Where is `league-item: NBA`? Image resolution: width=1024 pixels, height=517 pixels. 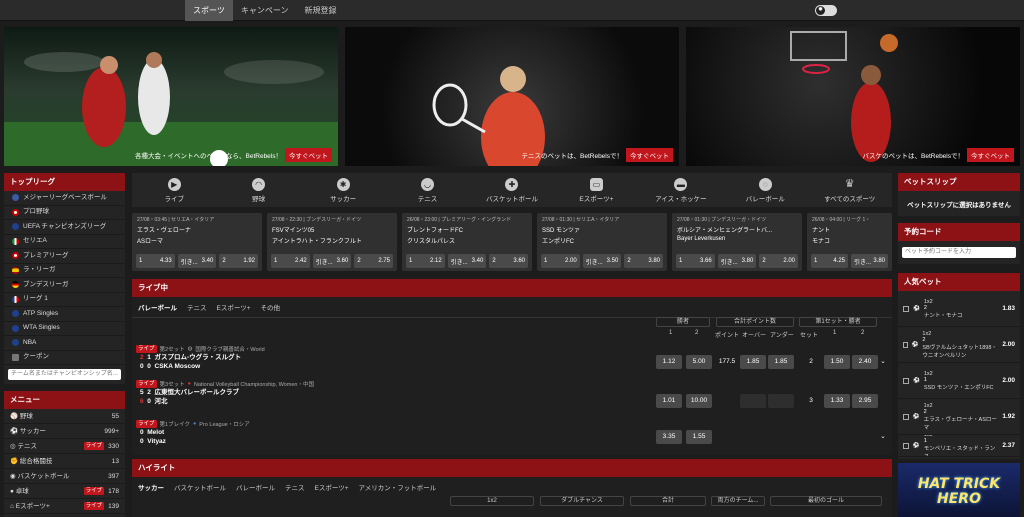
league-item: NBA is located at coordinates (64, 343).